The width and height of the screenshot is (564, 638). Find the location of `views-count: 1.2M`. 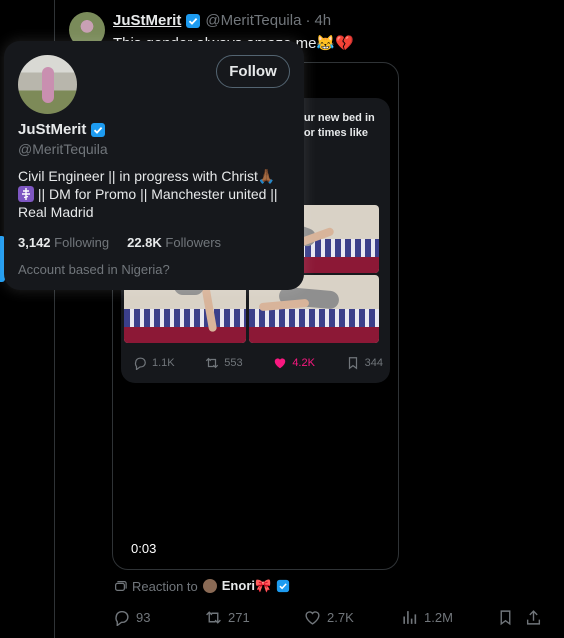

views-count: 1.2M is located at coordinates (438, 617).